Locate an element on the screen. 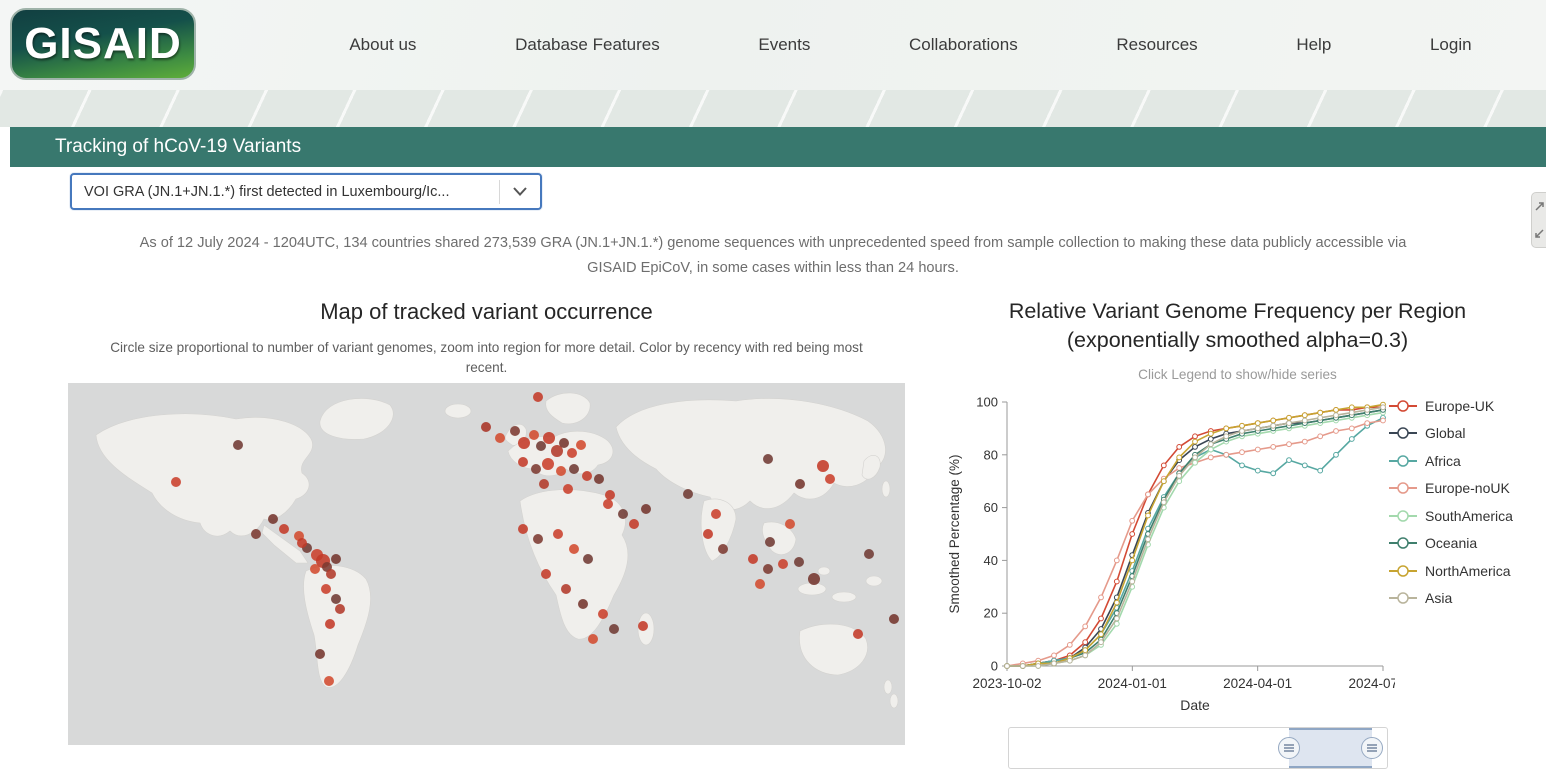 The image size is (1546, 769). legend-item-NorthAmerica: NorthAmerica is located at coordinates (1465, 571).